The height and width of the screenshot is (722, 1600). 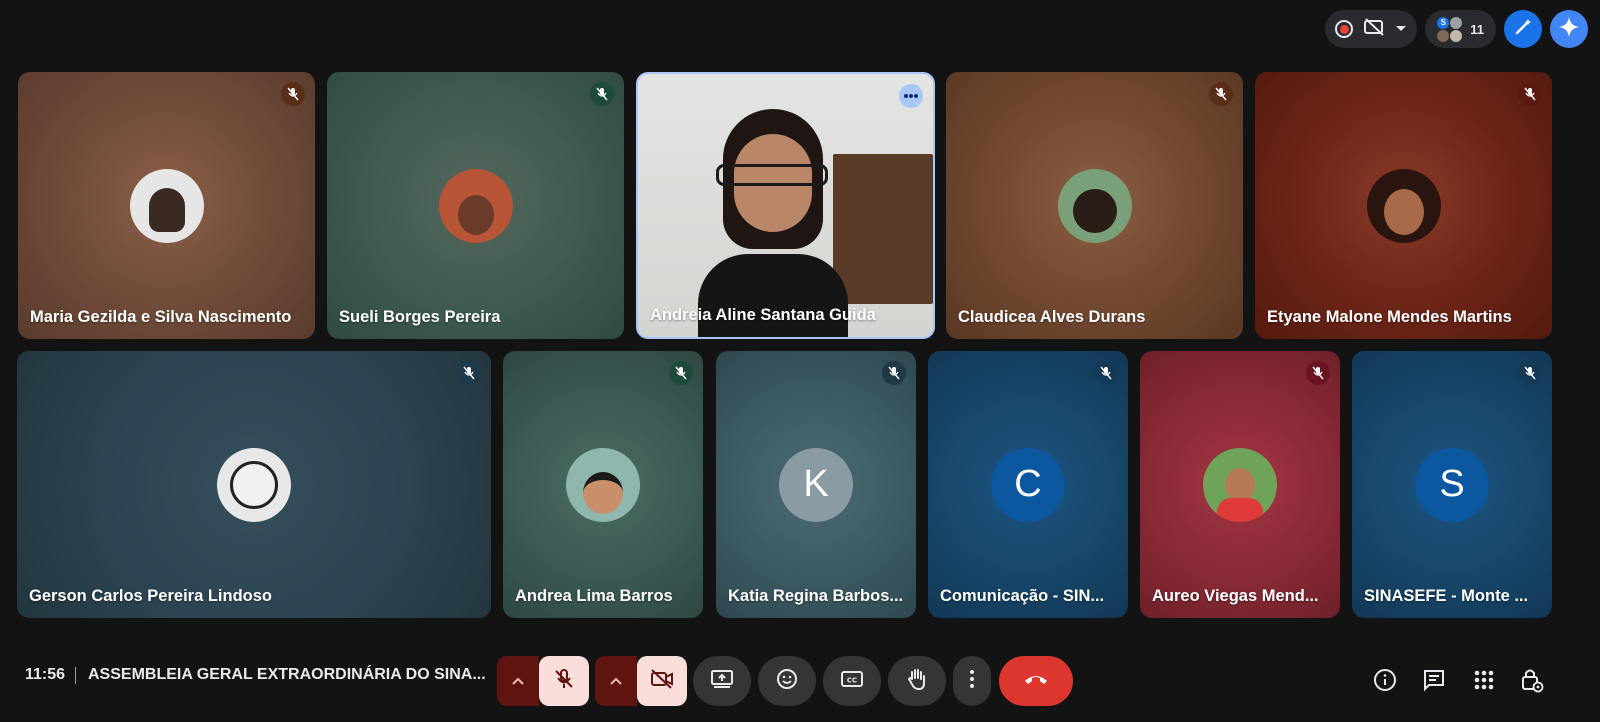 I want to click on participant-tile: Etyane Malone Mendes Martins, so click(x=1403, y=205).